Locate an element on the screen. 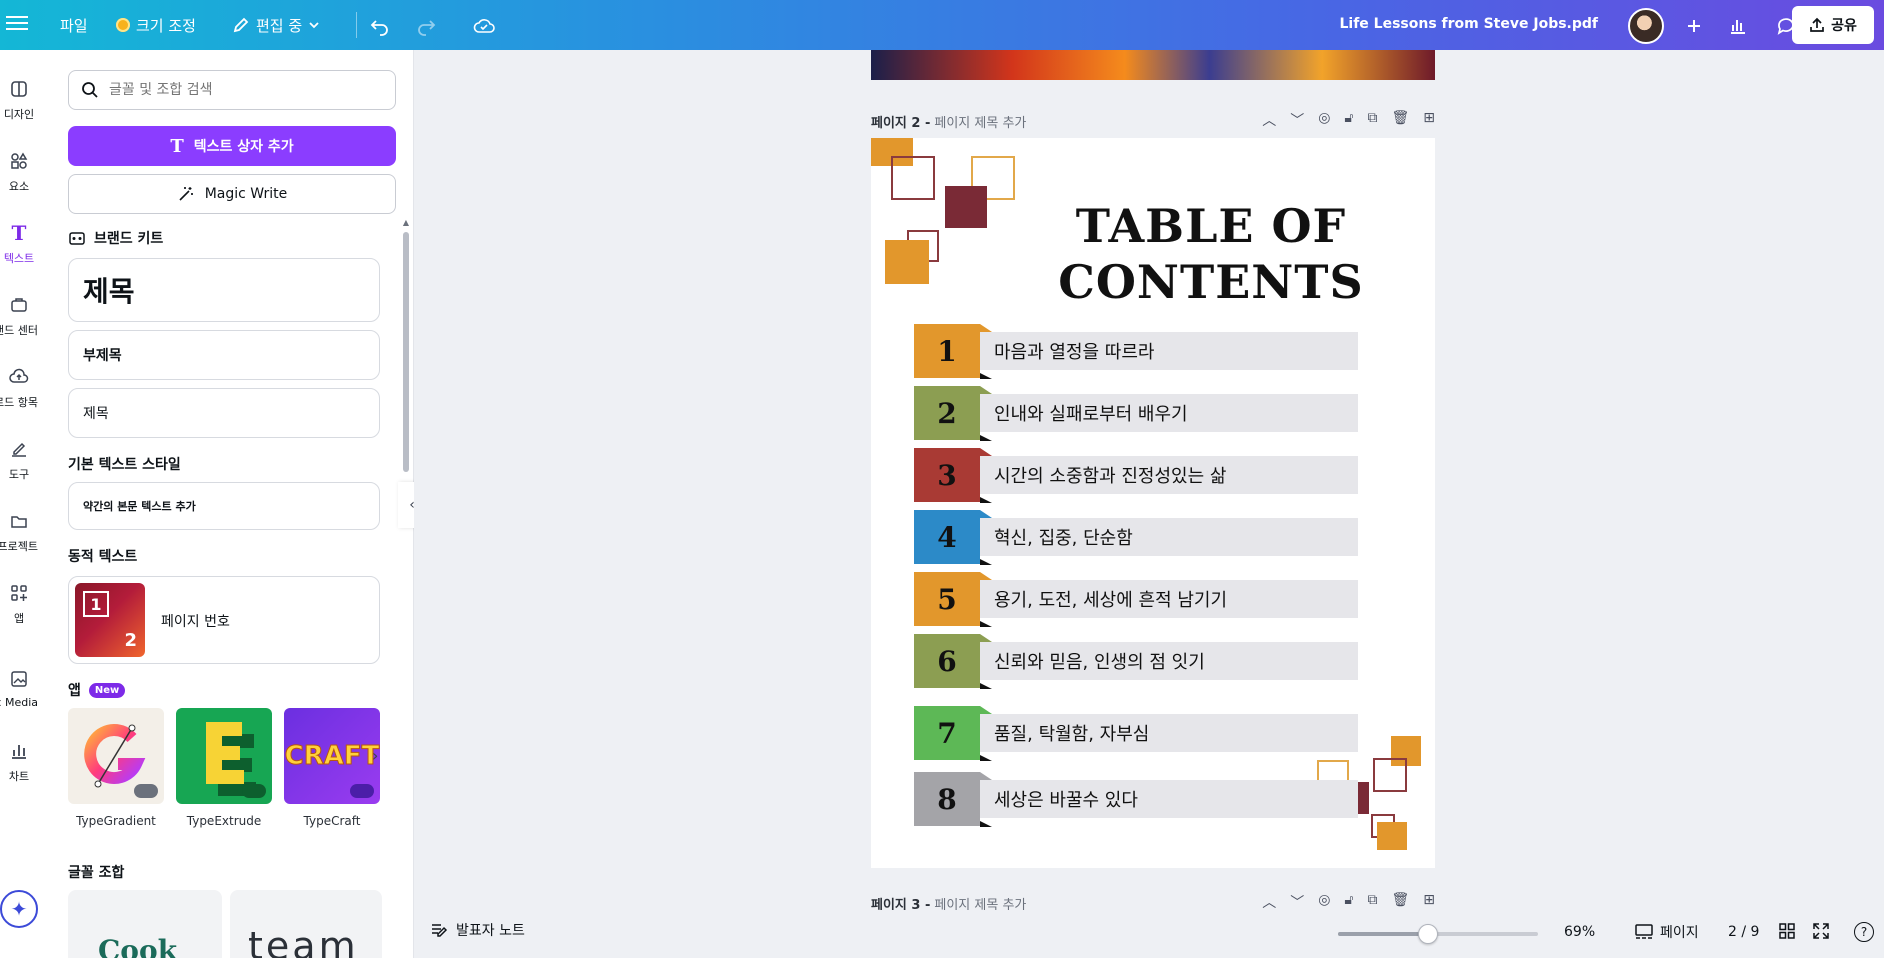 The width and height of the screenshot is (1884, 958). page-3-header: 페이지 3 - 페이지 제목 추가 ︿ ﹀ ◎ 🔓︎ ⧉ 🗑︎ ⊞ is located at coordinates (1153, 901).